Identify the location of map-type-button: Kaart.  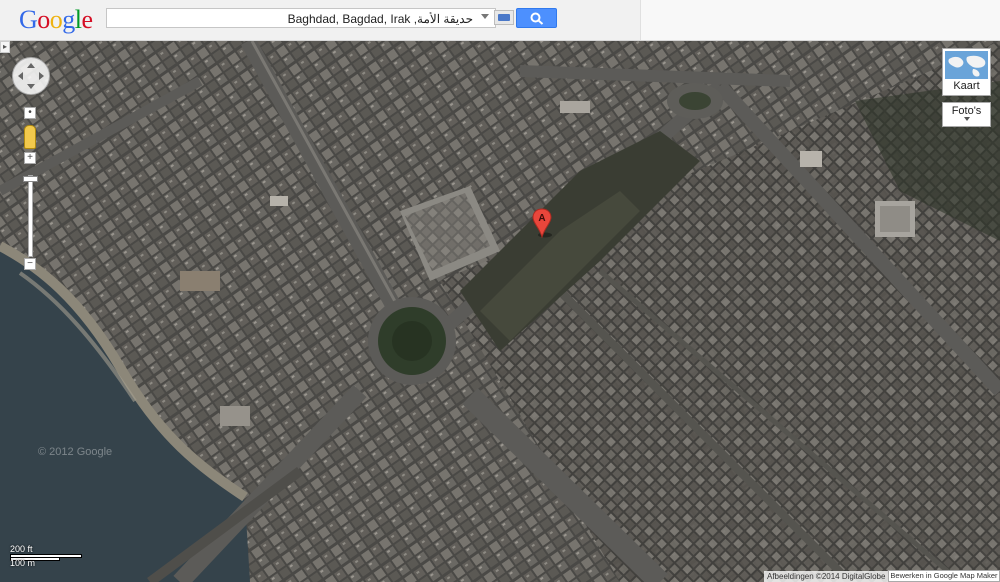
(966, 72).